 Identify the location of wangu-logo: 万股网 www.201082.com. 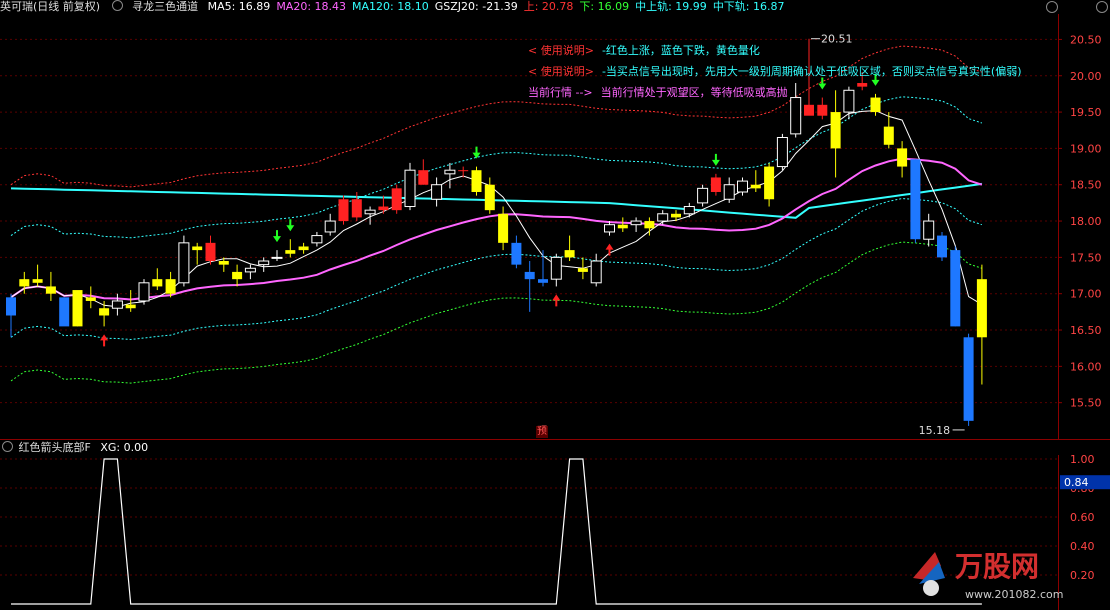
(988, 575).